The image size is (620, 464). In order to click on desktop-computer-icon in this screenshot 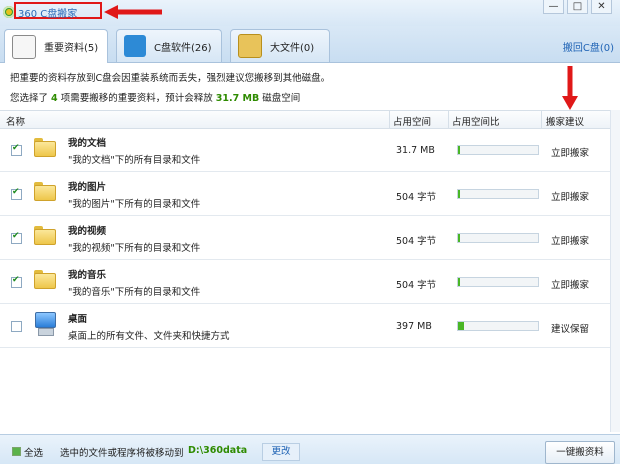, I will do `click(44, 324)`.